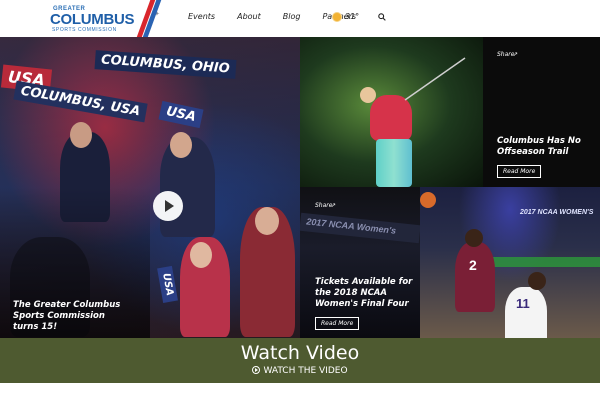  What do you see at coordinates (323, 205) in the screenshot?
I see `tickets-share-link: Share` at bounding box center [323, 205].